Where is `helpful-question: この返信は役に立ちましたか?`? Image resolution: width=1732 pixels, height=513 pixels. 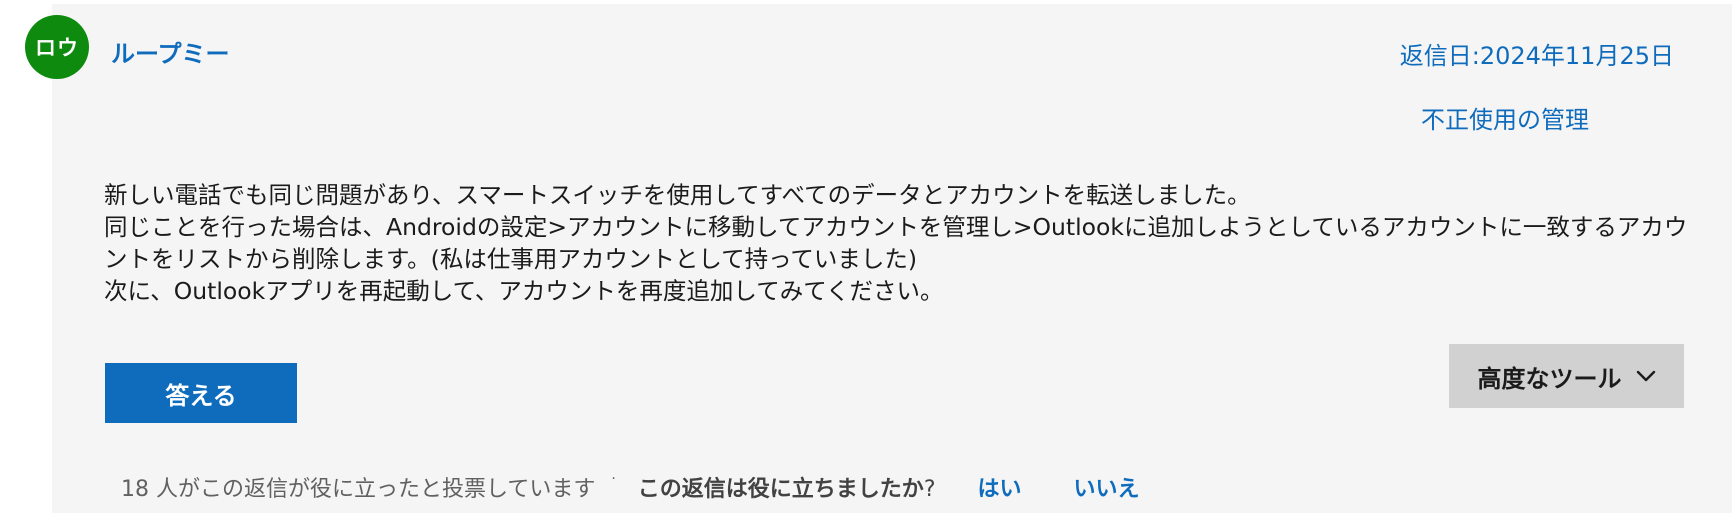 helpful-question: この返信は役に立ちましたか? is located at coordinates (787, 487).